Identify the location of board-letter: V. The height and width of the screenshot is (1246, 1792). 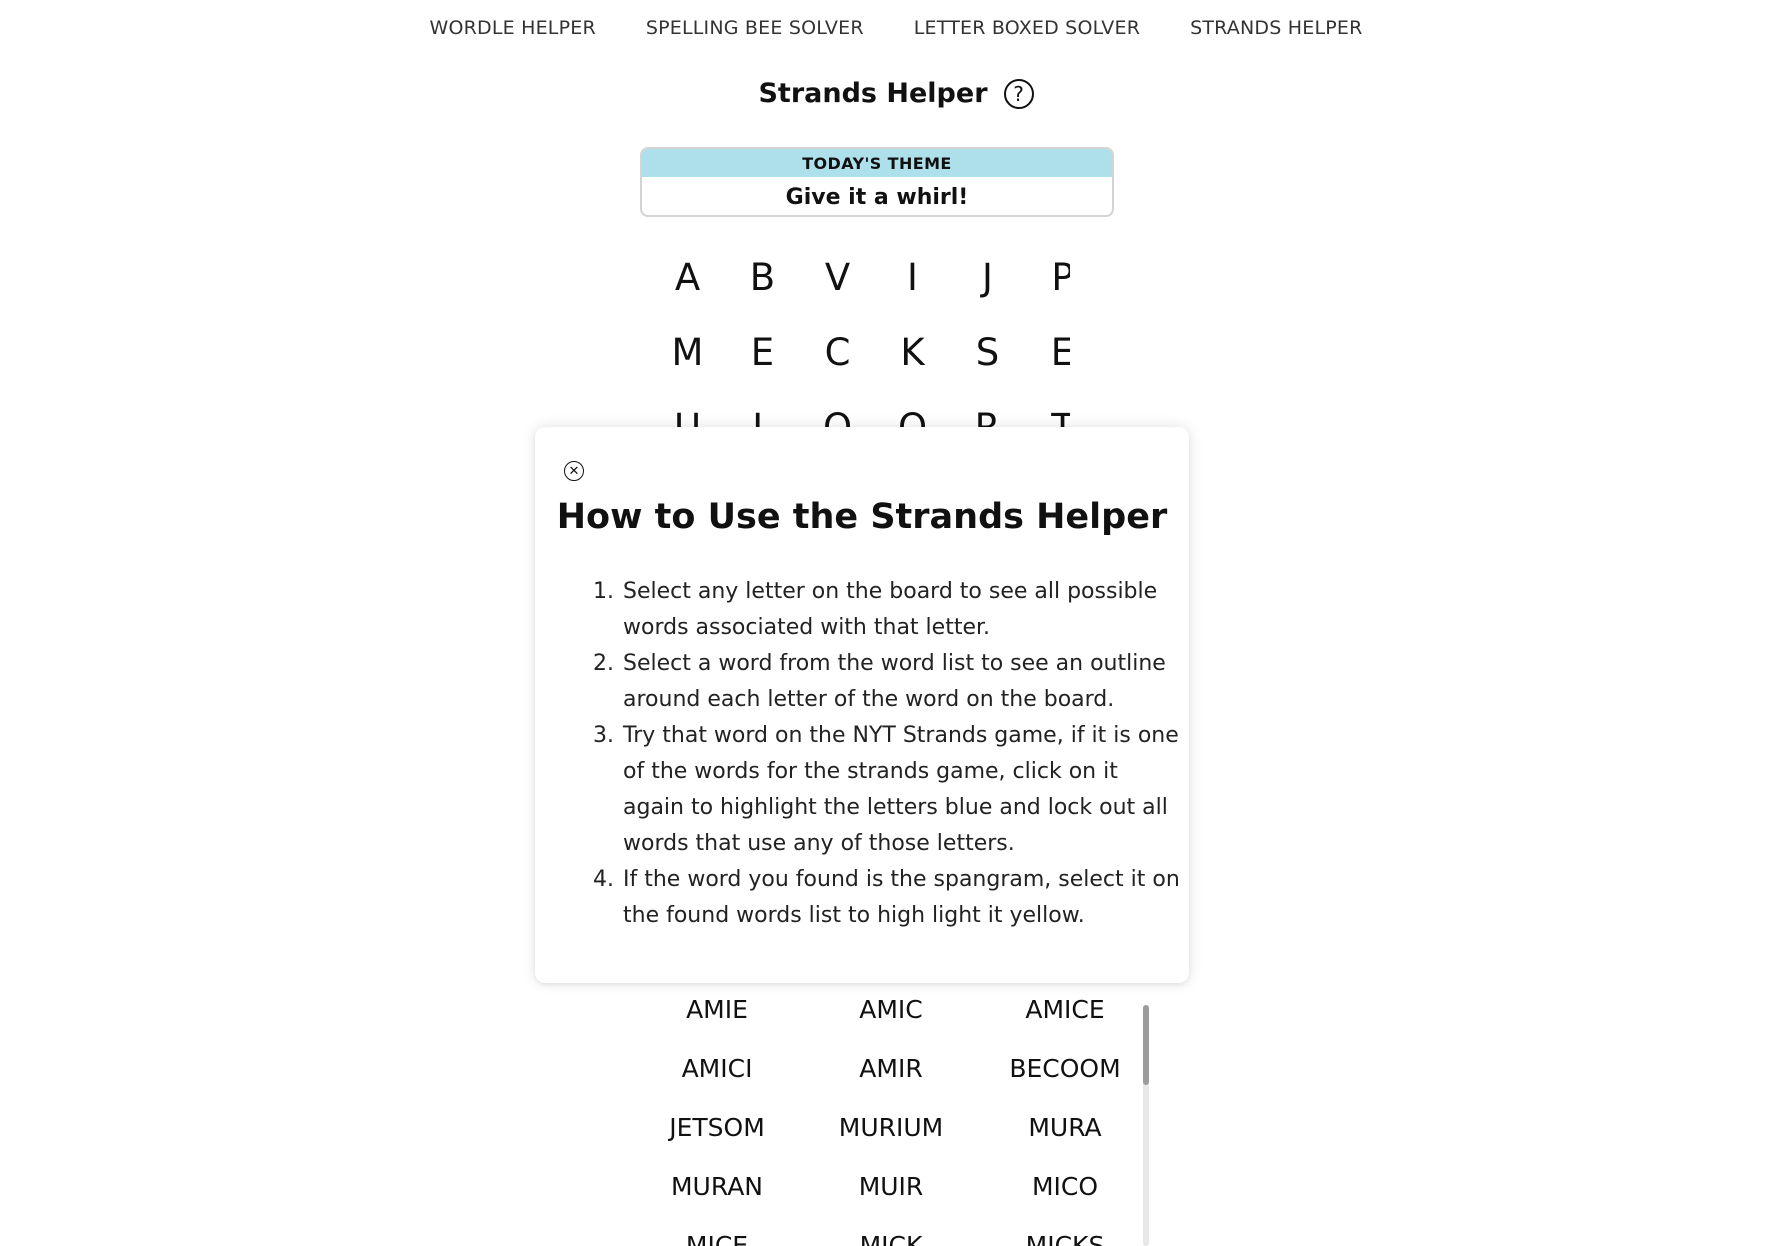
(837, 277).